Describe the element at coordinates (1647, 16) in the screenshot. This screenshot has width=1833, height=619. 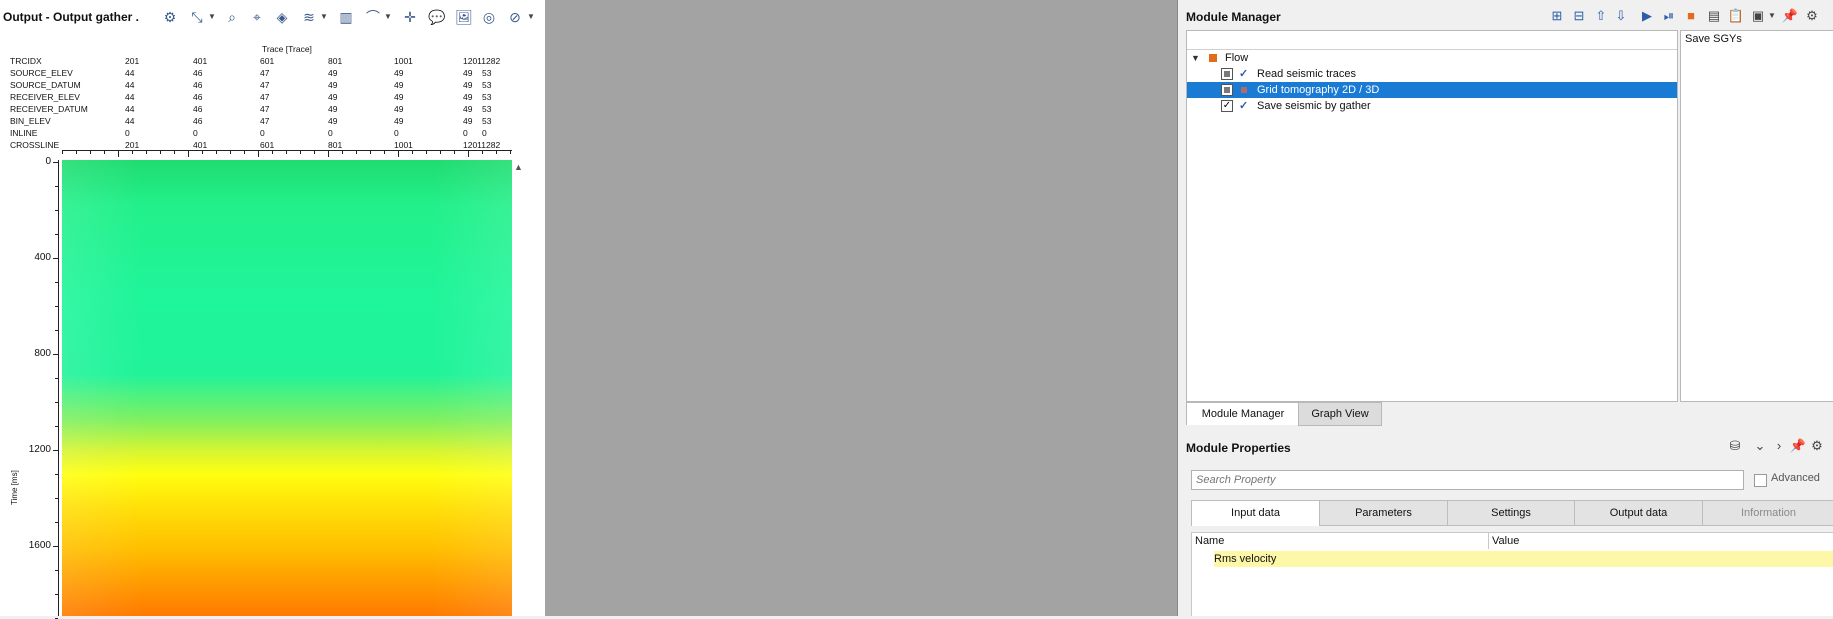
I see `run-icon: ▶` at that location.